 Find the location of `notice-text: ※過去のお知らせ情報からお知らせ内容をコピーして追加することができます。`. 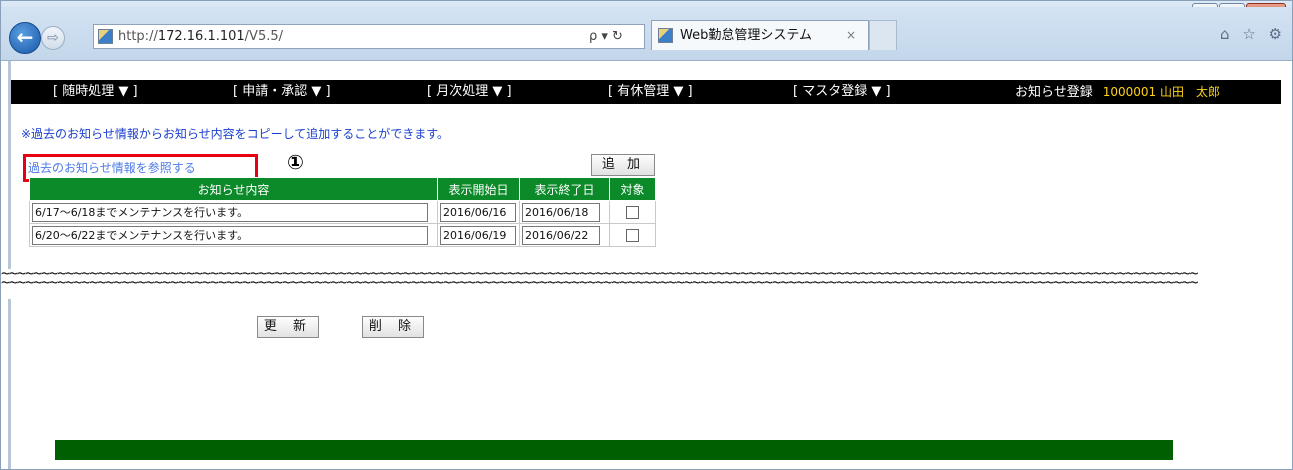

notice-text: ※過去のお知らせ情報からお知らせ内容をコピーして追加することができます。 is located at coordinates (235, 134).